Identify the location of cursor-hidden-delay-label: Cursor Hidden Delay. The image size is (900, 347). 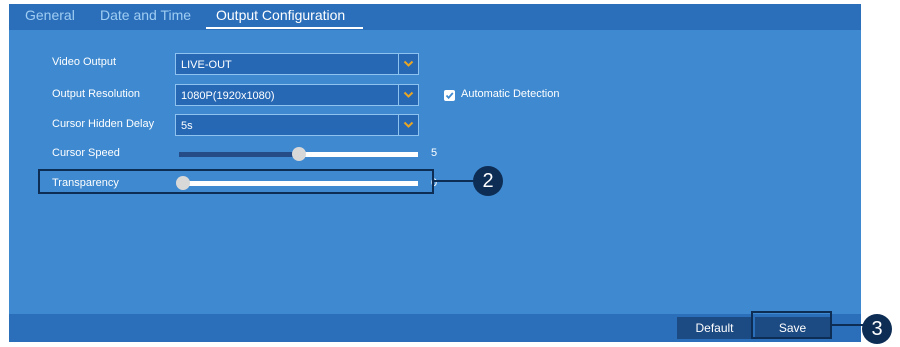
(103, 124).